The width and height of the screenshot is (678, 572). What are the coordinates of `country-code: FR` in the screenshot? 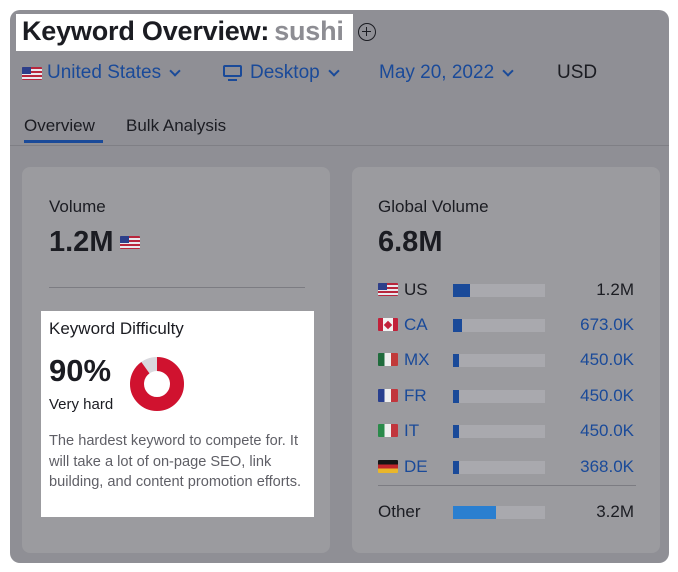 It's located at (415, 395).